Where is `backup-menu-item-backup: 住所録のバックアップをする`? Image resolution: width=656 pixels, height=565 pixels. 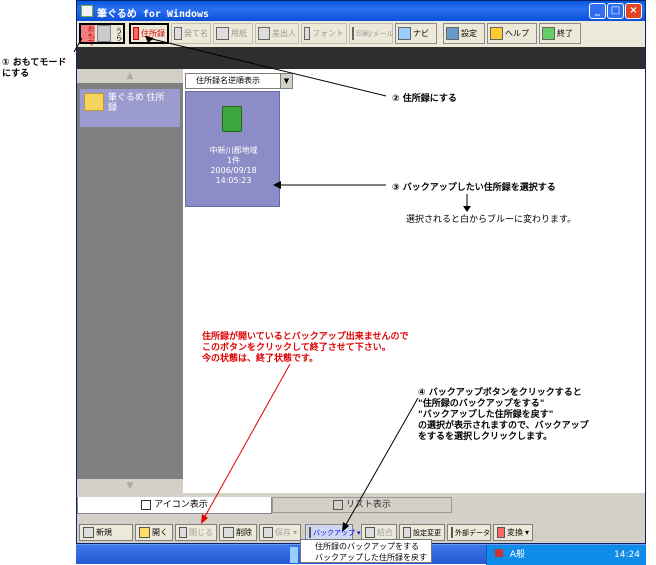 backup-menu-item-backup: 住所録のバックアップをする is located at coordinates (373, 546).